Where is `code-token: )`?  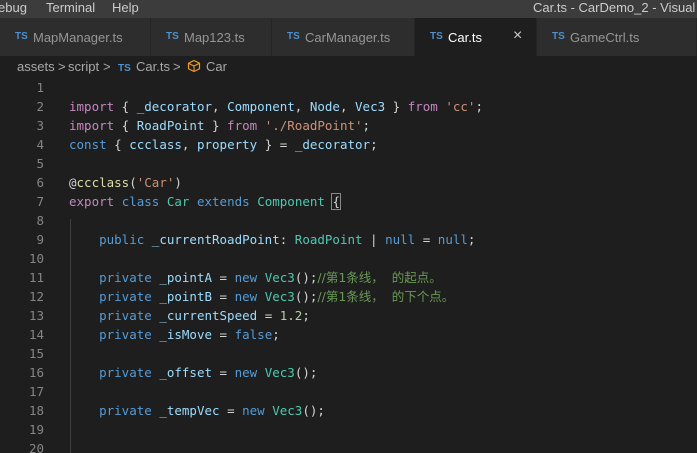
code-token: ) is located at coordinates (178, 182).